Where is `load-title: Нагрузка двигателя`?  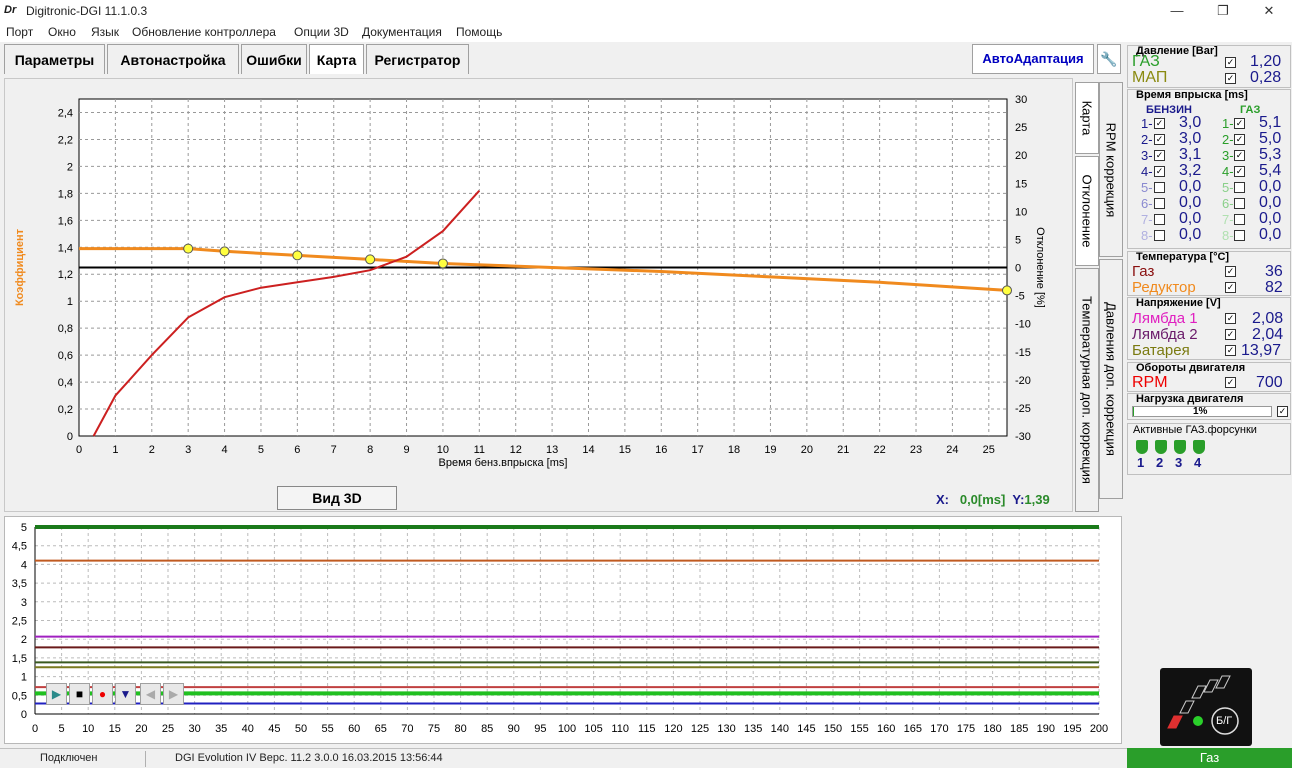
load-title: Нагрузка двигателя is located at coordinates (1190, 399).